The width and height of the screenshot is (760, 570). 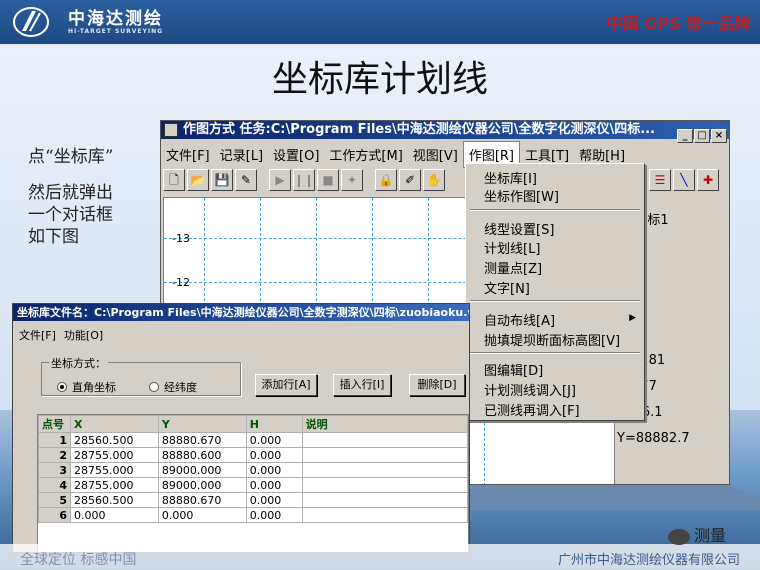 What do you see at coordinates (365, 154) in the screenshot?
I see `menu-workmode: 工作方式[M]` at bounding box center [365, 154].